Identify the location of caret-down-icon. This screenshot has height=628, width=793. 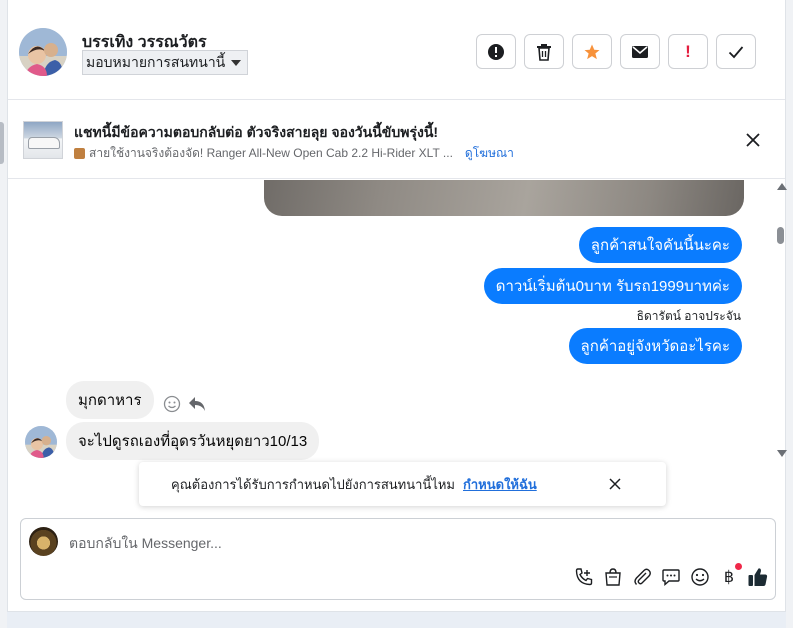
(236, 62).